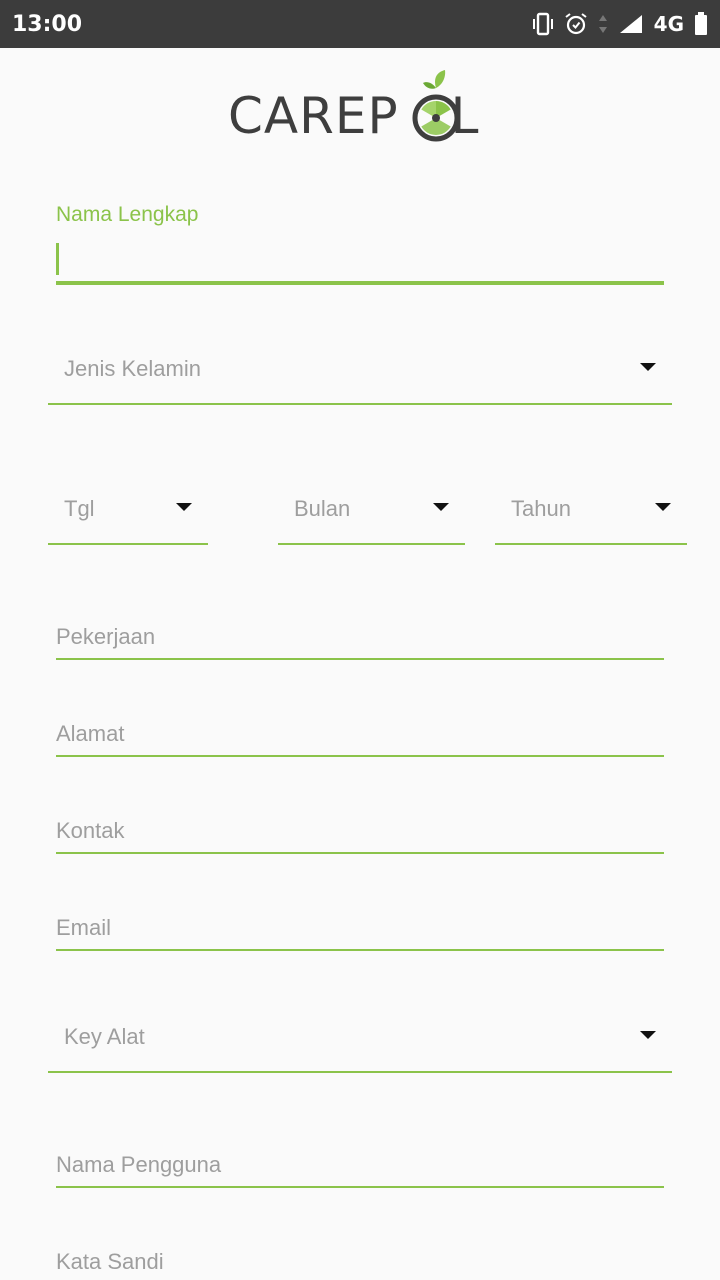  I want to click on device-key-dropdown: Key Alat, so click(360, 1041).